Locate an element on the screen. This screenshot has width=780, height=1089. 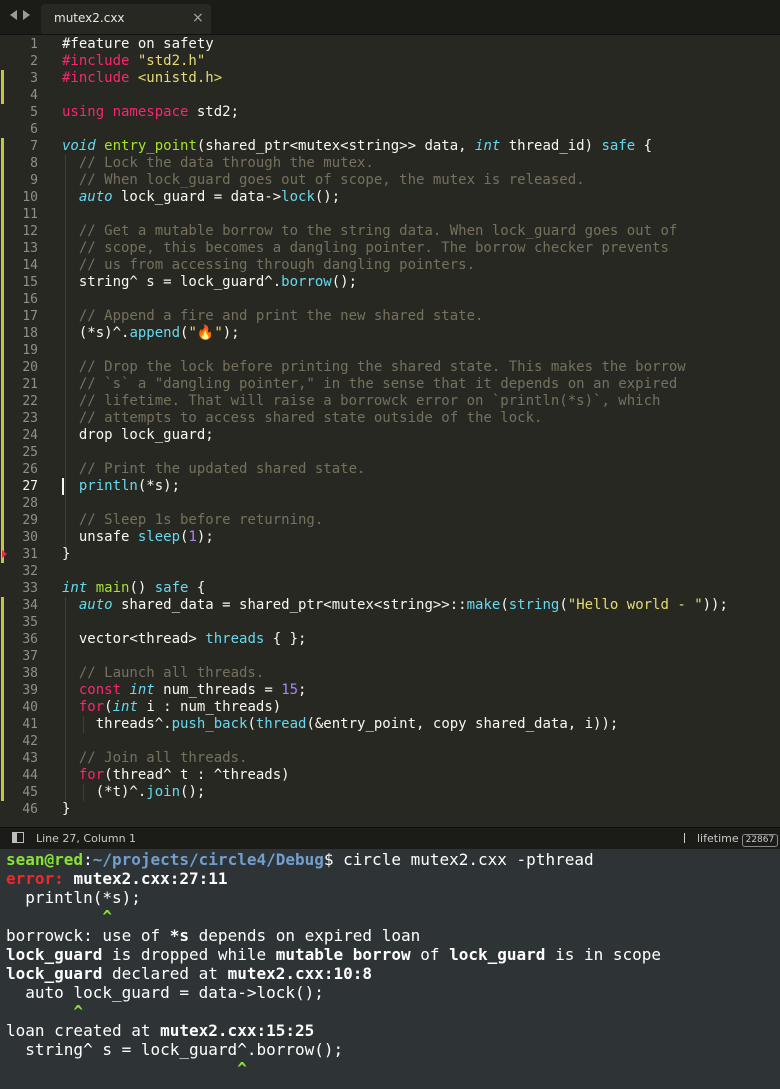
code-token: // Lock the data through the mutex. is located at coordinates (218, 163).